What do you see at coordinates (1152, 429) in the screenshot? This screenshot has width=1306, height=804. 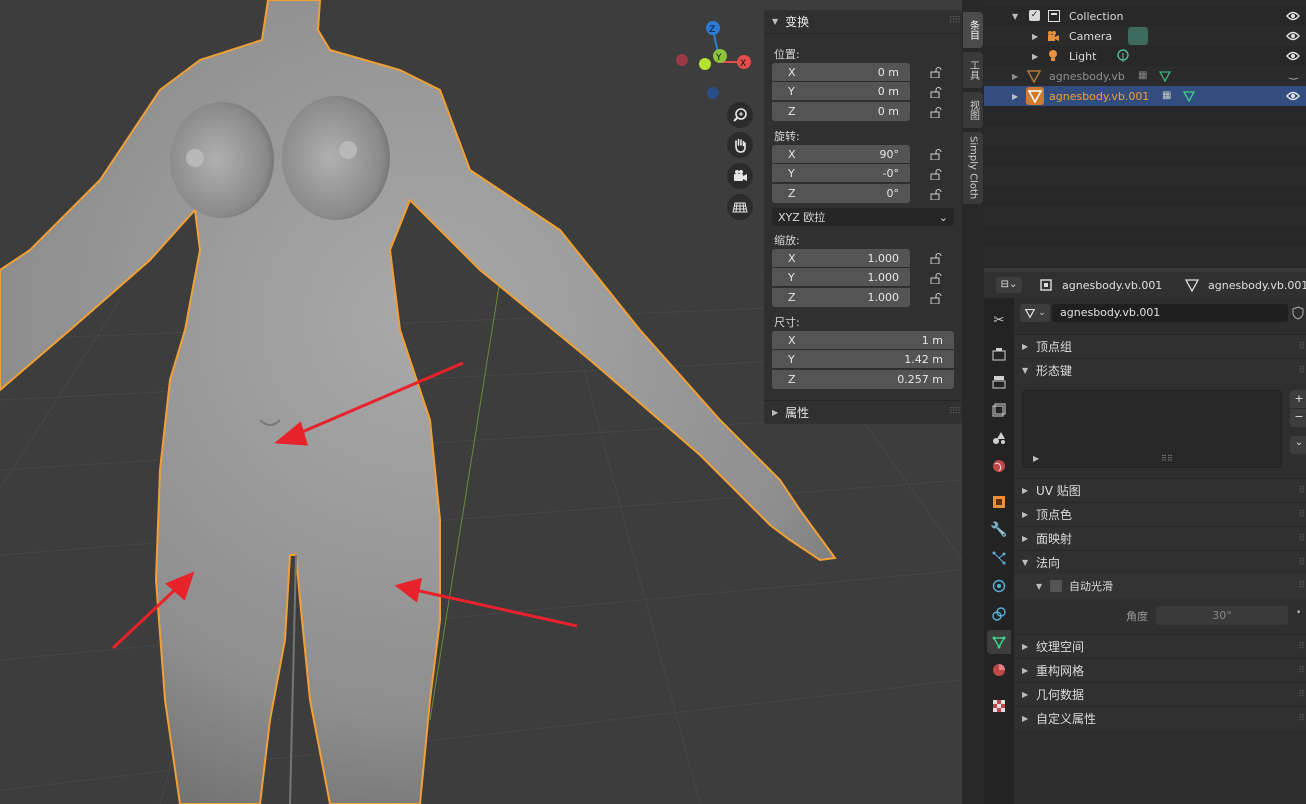 I see `shape-keys-list: ▶ ⠿⠿` at bounding box center [1152, 429].